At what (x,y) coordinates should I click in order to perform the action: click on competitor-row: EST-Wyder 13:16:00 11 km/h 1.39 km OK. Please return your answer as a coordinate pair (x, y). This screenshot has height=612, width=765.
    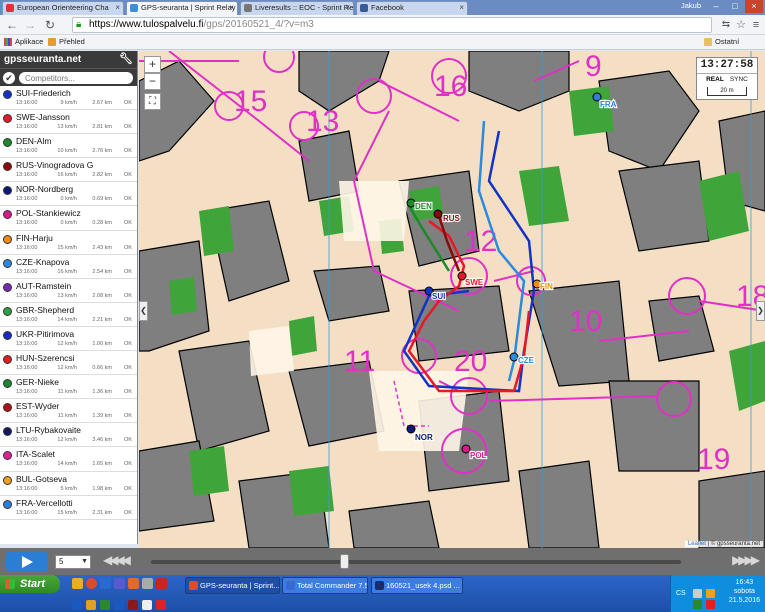
    Looking at the image, I should click on (68, 411).